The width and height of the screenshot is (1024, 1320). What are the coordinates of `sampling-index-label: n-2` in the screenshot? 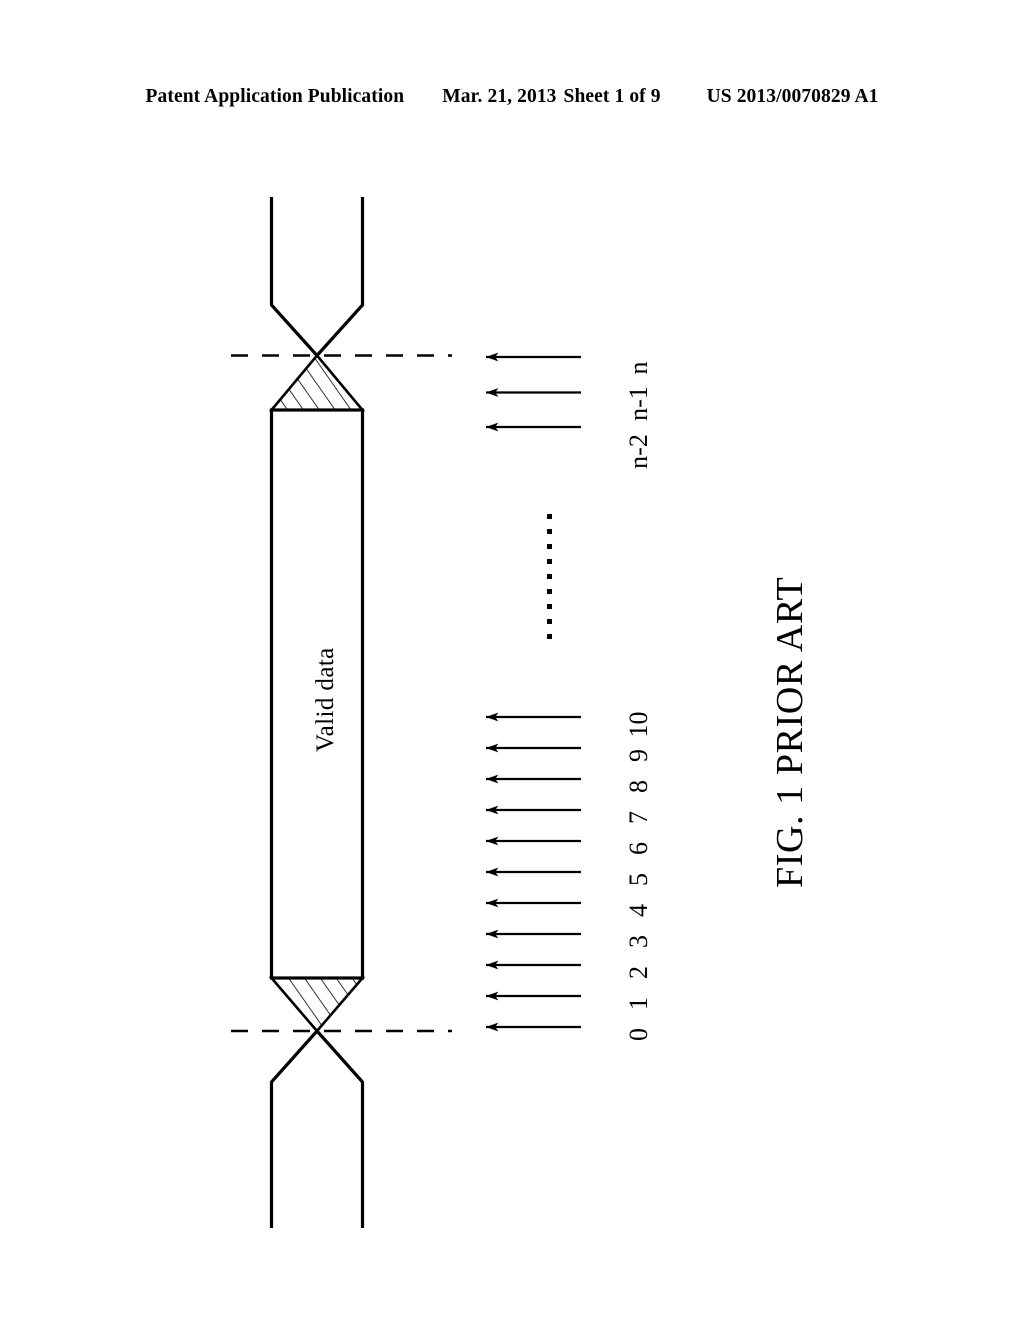 It's located at (638, 451).